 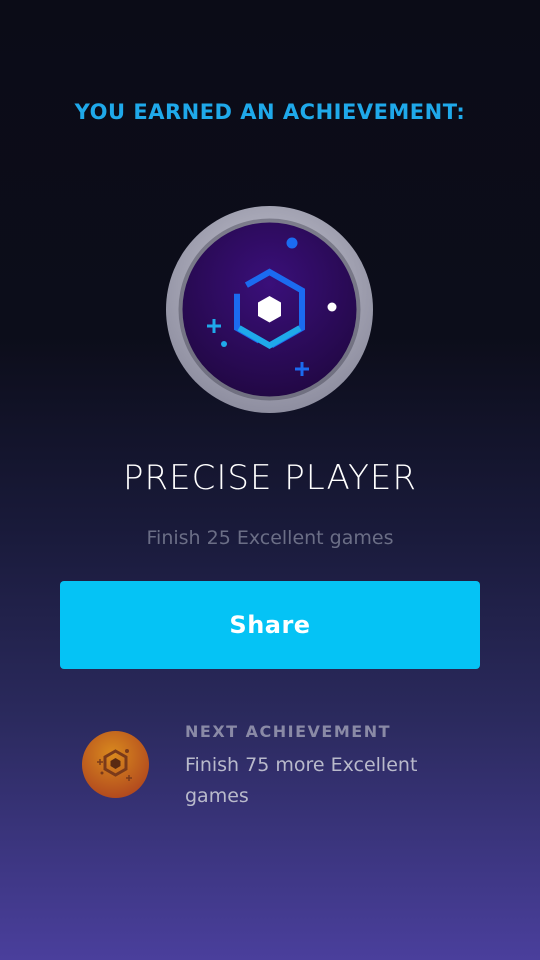 What do you see at coordinates (270, 112) in the screenshot?
I see `achievement-earned-heading: YOU EARNED AN ACHIEVEMENT:` at bounding box center [270, 112].